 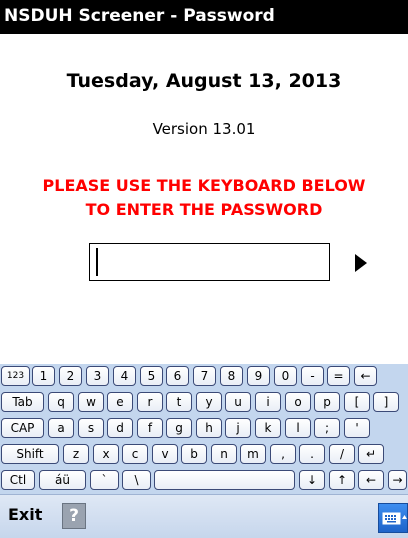 What do you see at coordinates (285, 376) in the screenshot?
I see `key-0: 0` at bounding box center [285, 376].